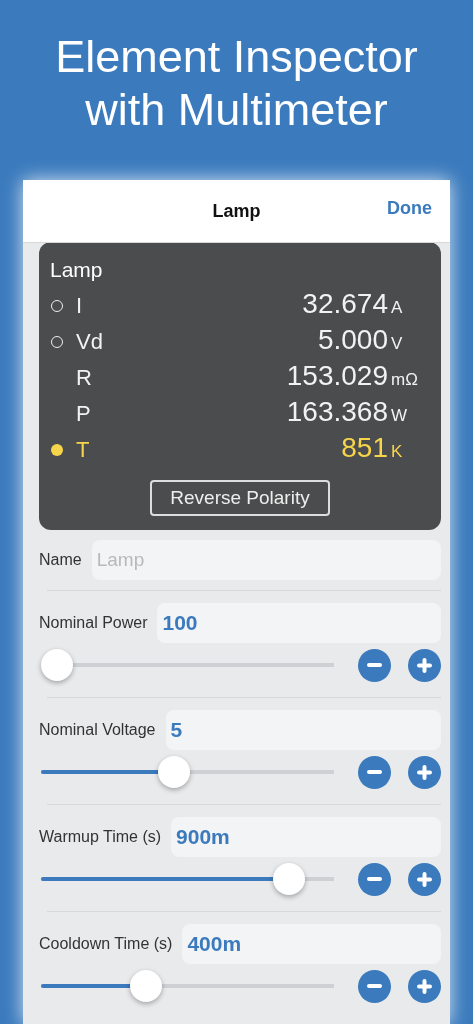  Describe the element at coordinates (93, 623) in the screenshot. I see `field-label: Nominal Power` at that location.